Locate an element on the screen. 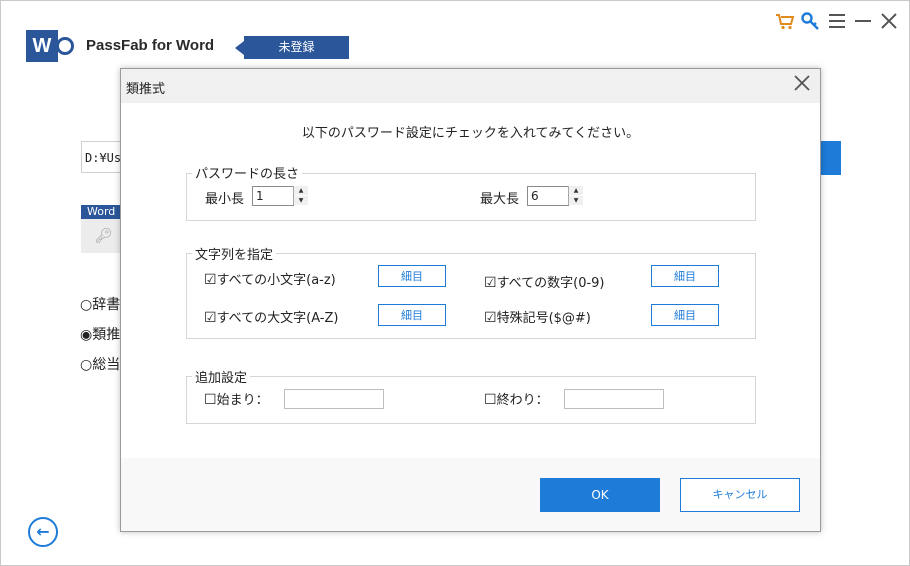 The width and height of the screenshot is (910, 566). lowercase-option: ☑すべての小文字(a-z) is located at coordinates (270, 278).